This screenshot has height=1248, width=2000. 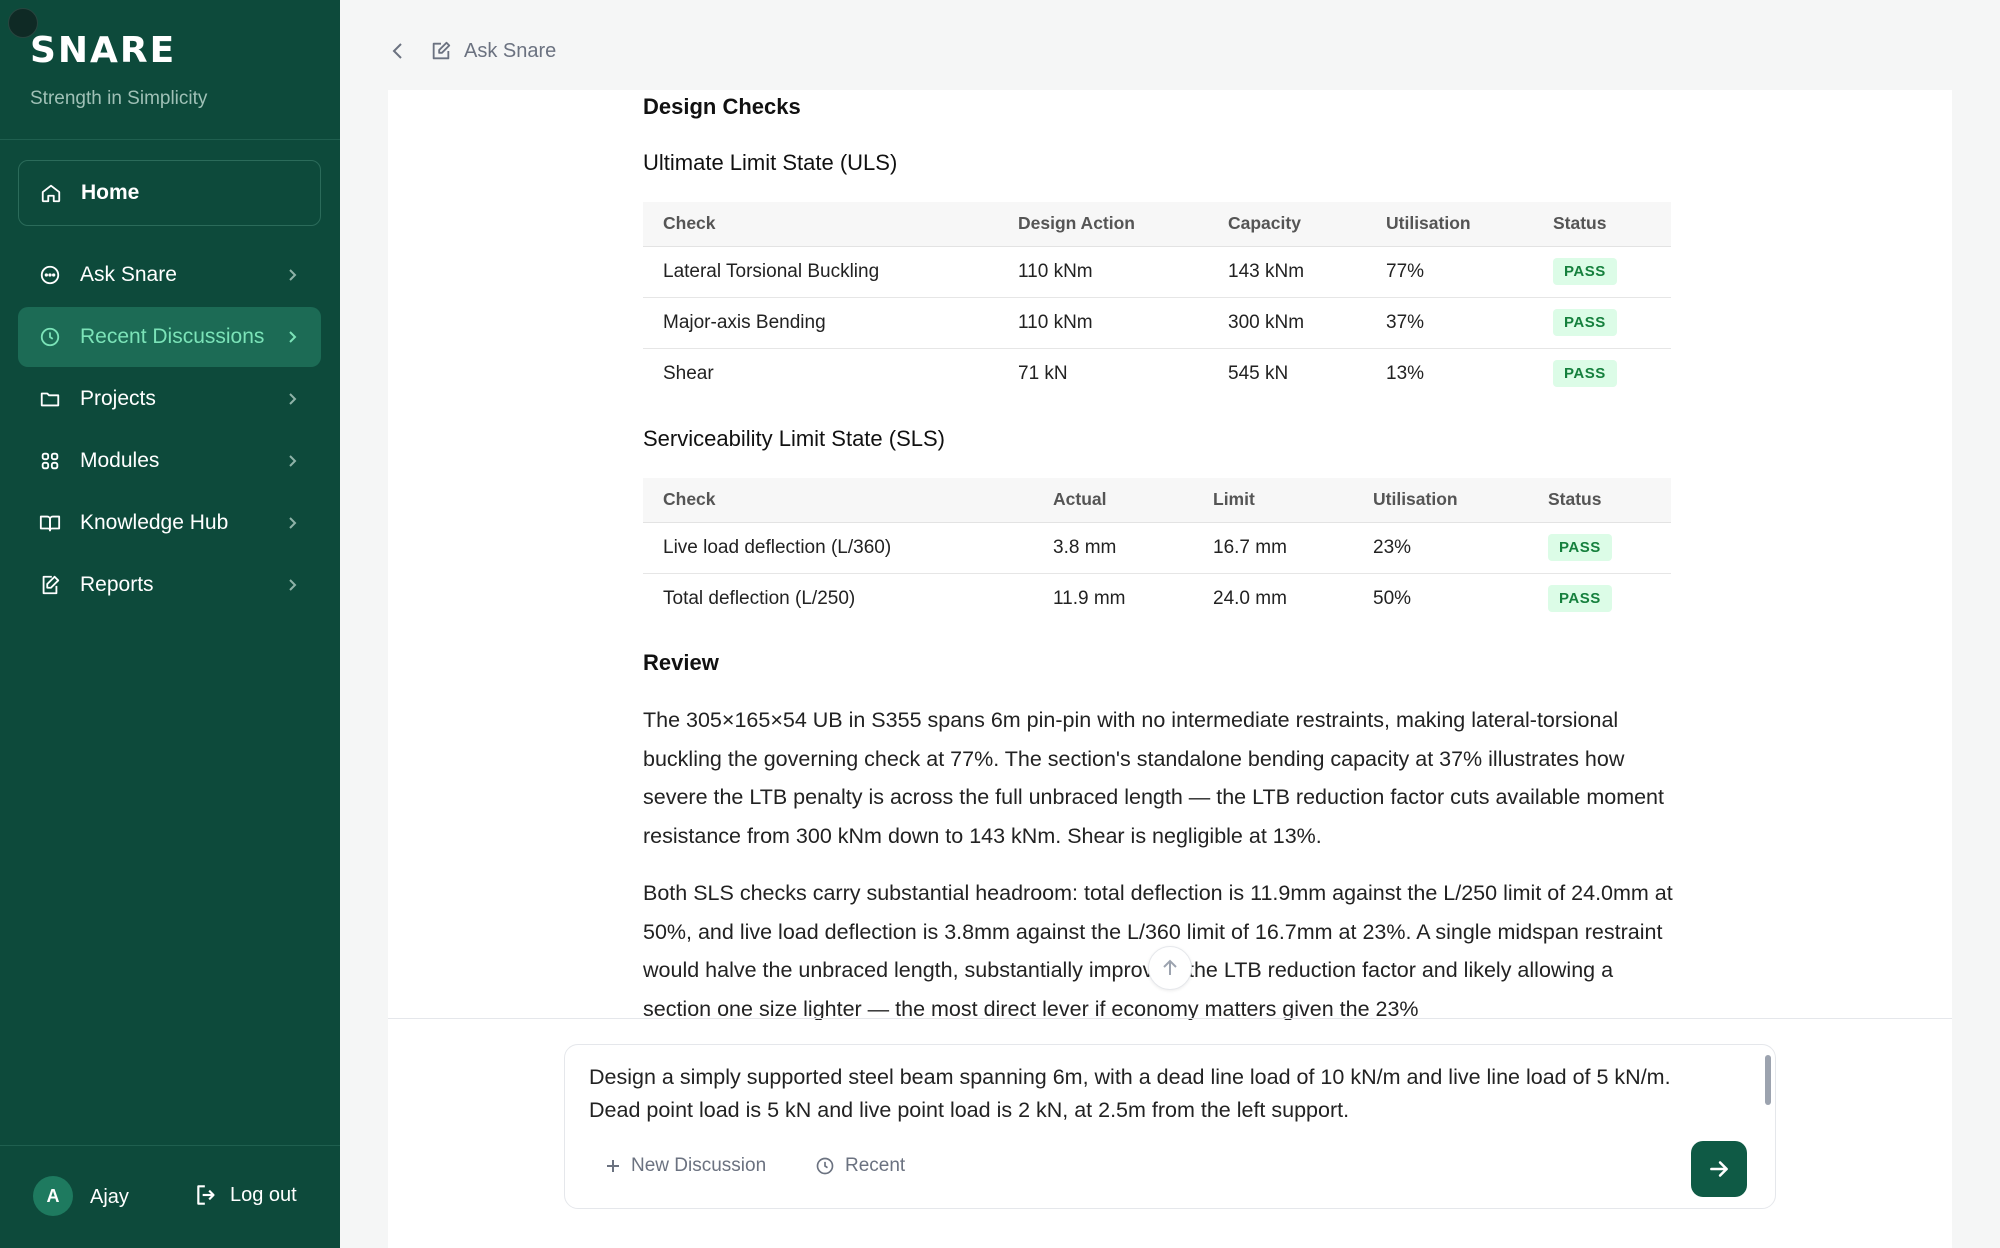 I want to click on check-cell: Total deflection (L/250), so click(x=759, y=598).